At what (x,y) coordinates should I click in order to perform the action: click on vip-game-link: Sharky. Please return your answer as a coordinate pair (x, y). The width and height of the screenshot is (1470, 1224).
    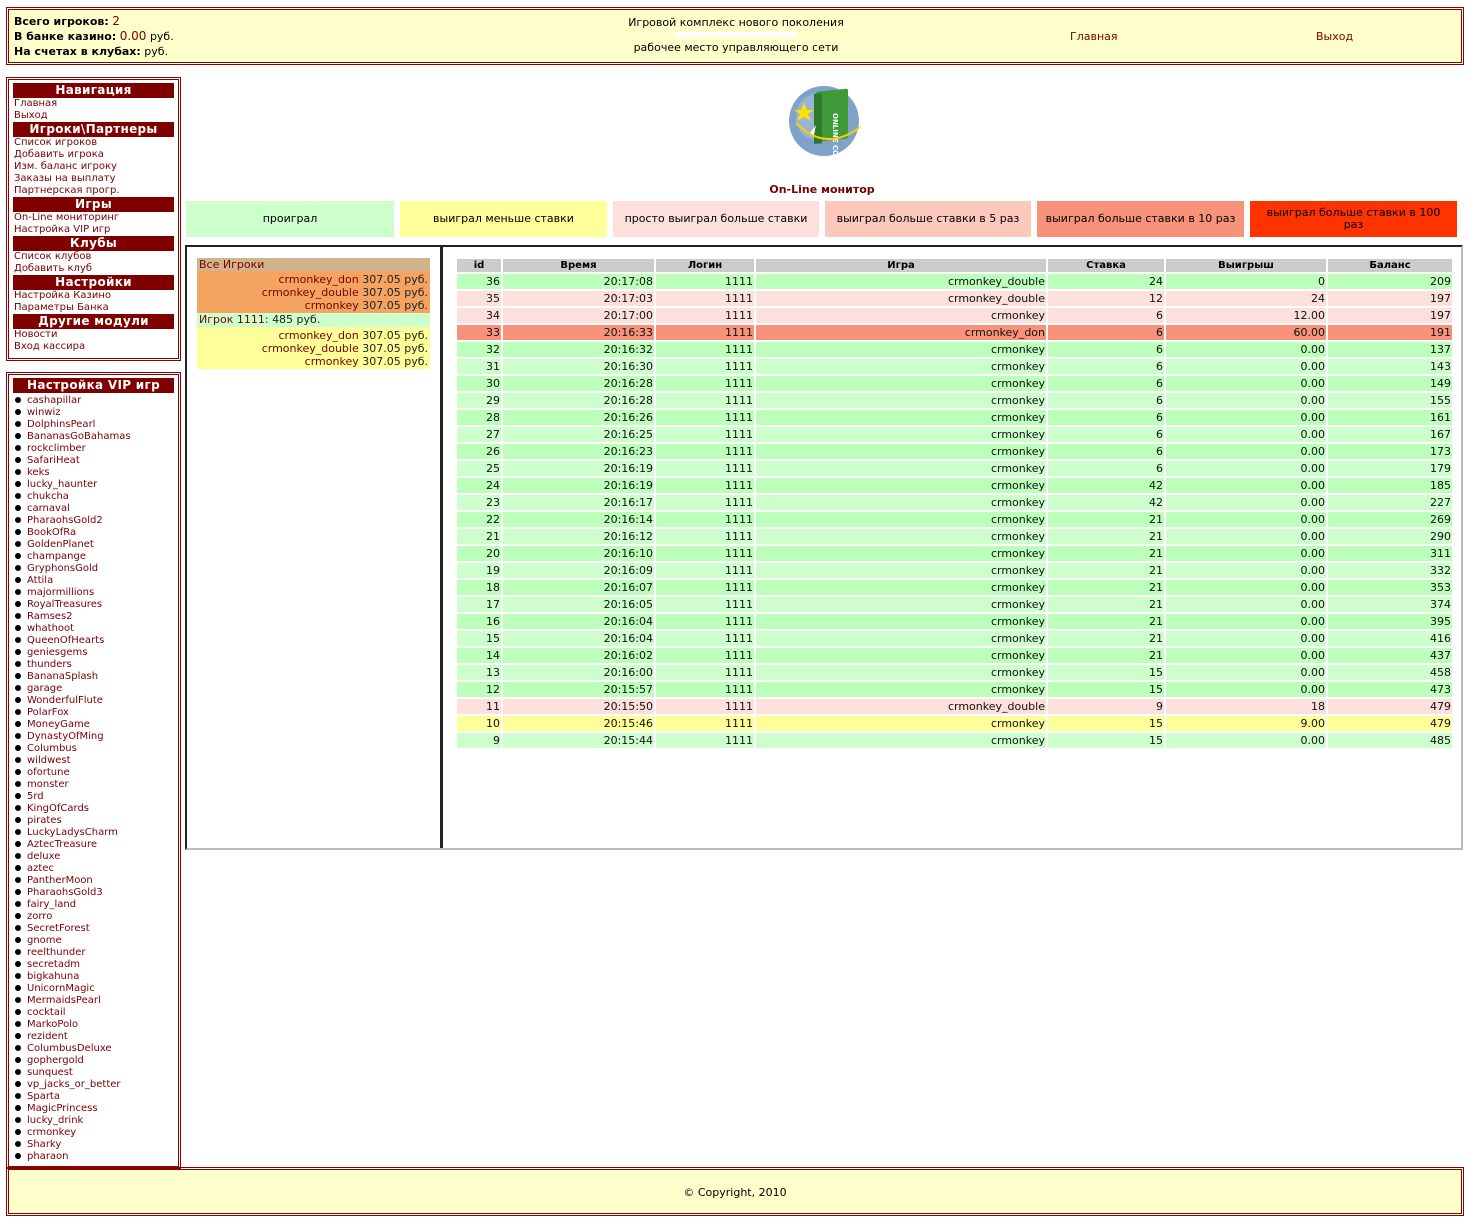
    Looking at the image, I should click on (93, 1145).